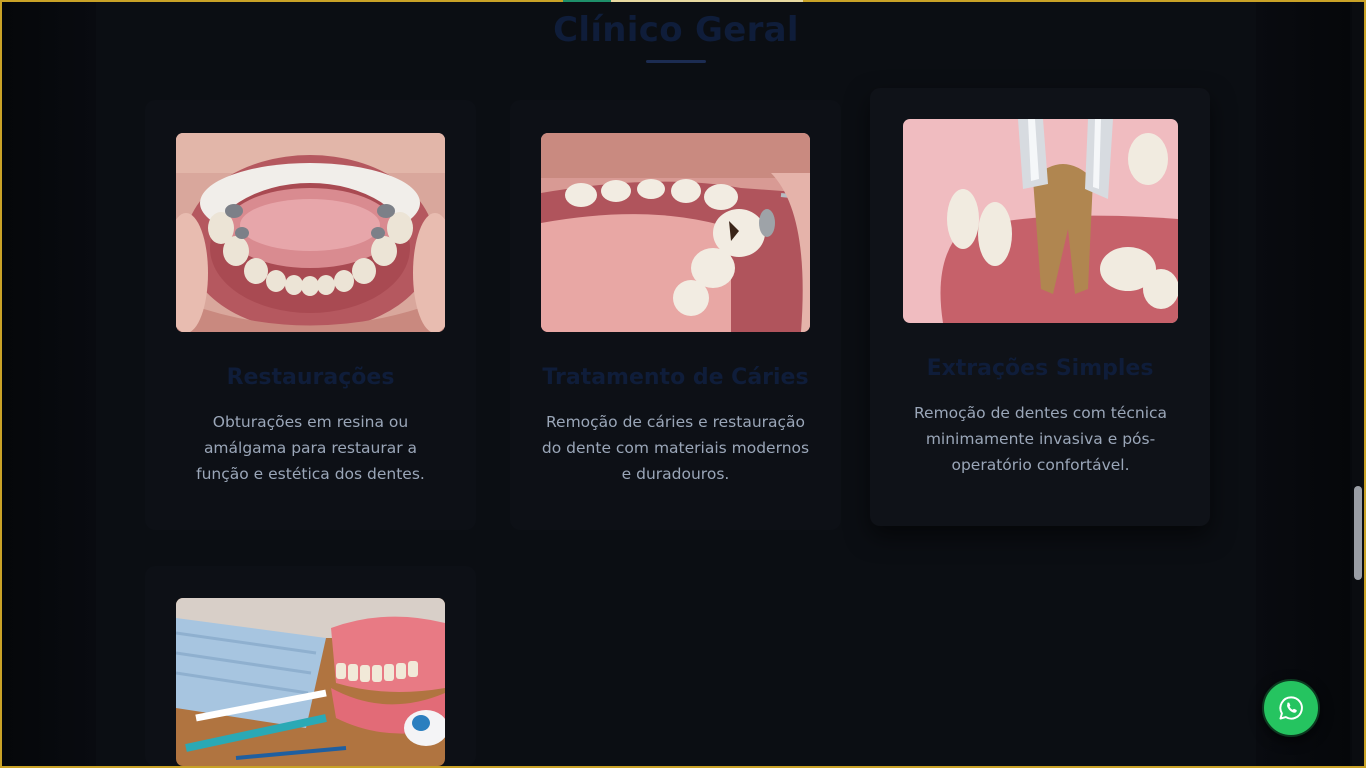 The image size is (1366, 768). What do you see at coordinates (310, 232) in the screenshot?
I see `card-image-restauracoes` at bounding box center [310, 232].